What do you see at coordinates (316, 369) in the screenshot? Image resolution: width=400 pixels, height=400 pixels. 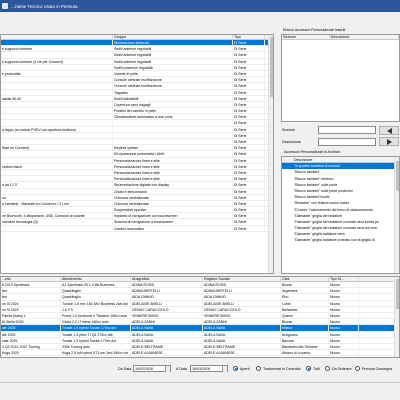 I see `tutti-label: Tutti` at bounding box center [316, 369].